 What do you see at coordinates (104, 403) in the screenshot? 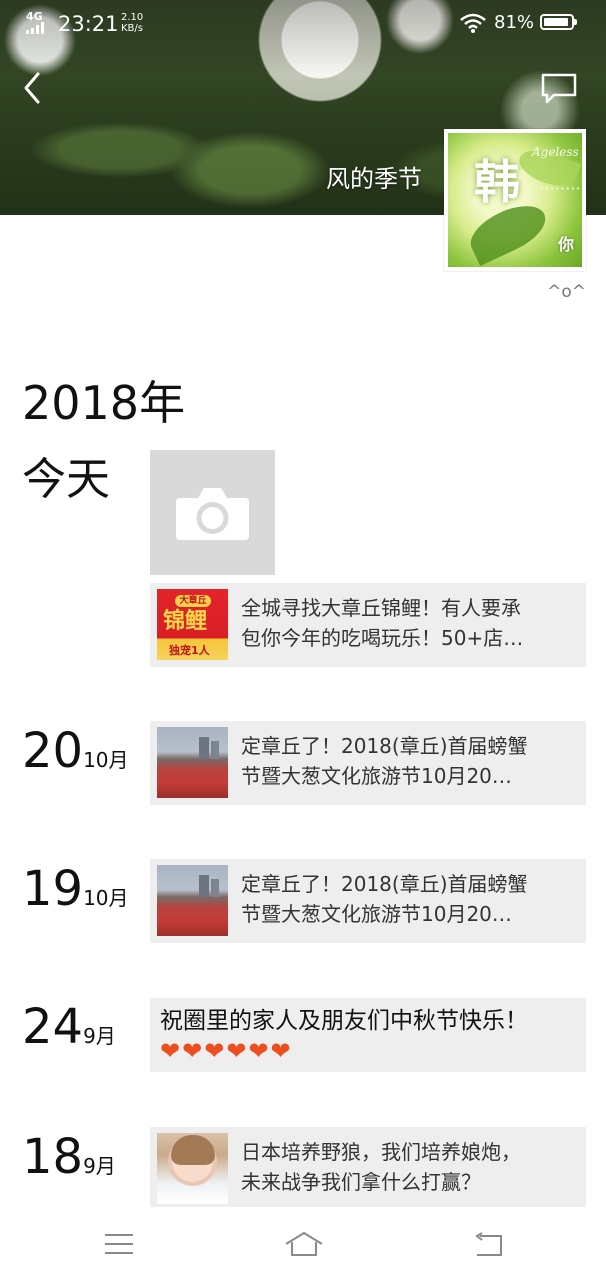
I see `year-heading: 2018年` at bounding box center [104, 403].